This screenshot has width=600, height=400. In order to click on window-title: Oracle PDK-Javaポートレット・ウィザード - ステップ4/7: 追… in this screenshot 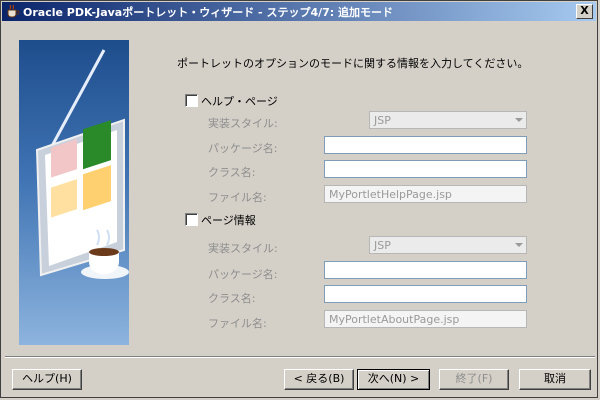, I will do `click(208, 12)`.